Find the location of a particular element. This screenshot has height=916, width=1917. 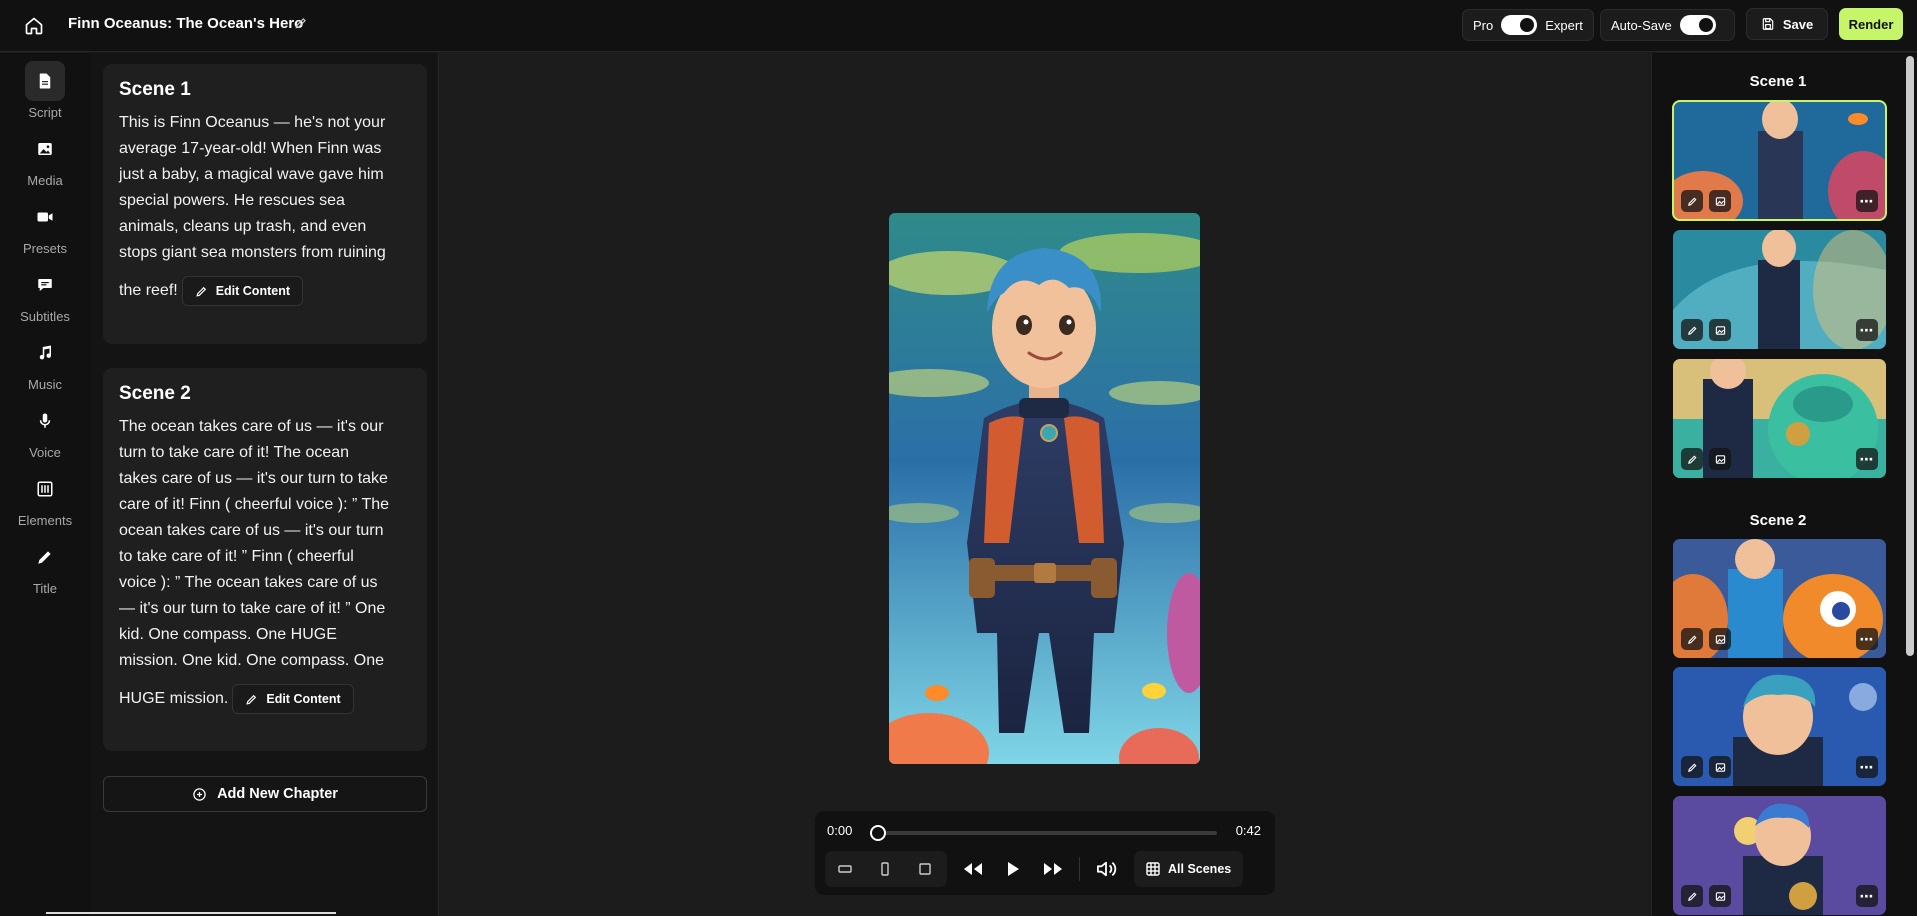

mode-switch: Pro Expert is located at coordinates (1528, 25).